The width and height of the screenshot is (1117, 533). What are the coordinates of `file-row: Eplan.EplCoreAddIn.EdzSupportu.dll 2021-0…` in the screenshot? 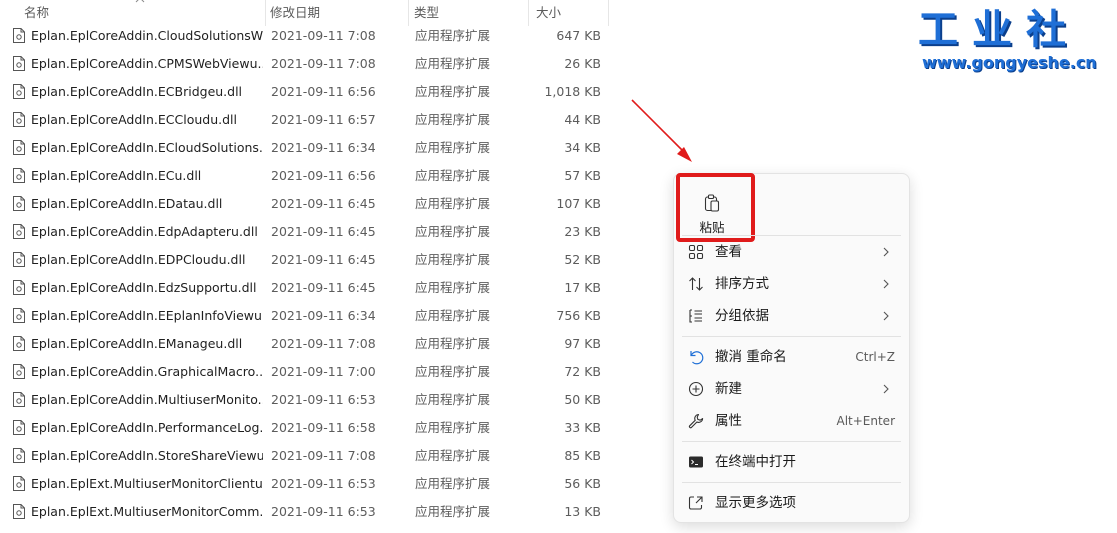 It's located at (305, 288).